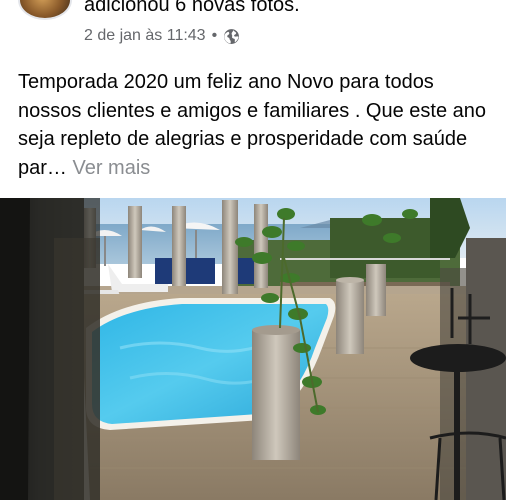  I want to click on post-timestamp: 2 de jan às 11:43, so click(145, 36).